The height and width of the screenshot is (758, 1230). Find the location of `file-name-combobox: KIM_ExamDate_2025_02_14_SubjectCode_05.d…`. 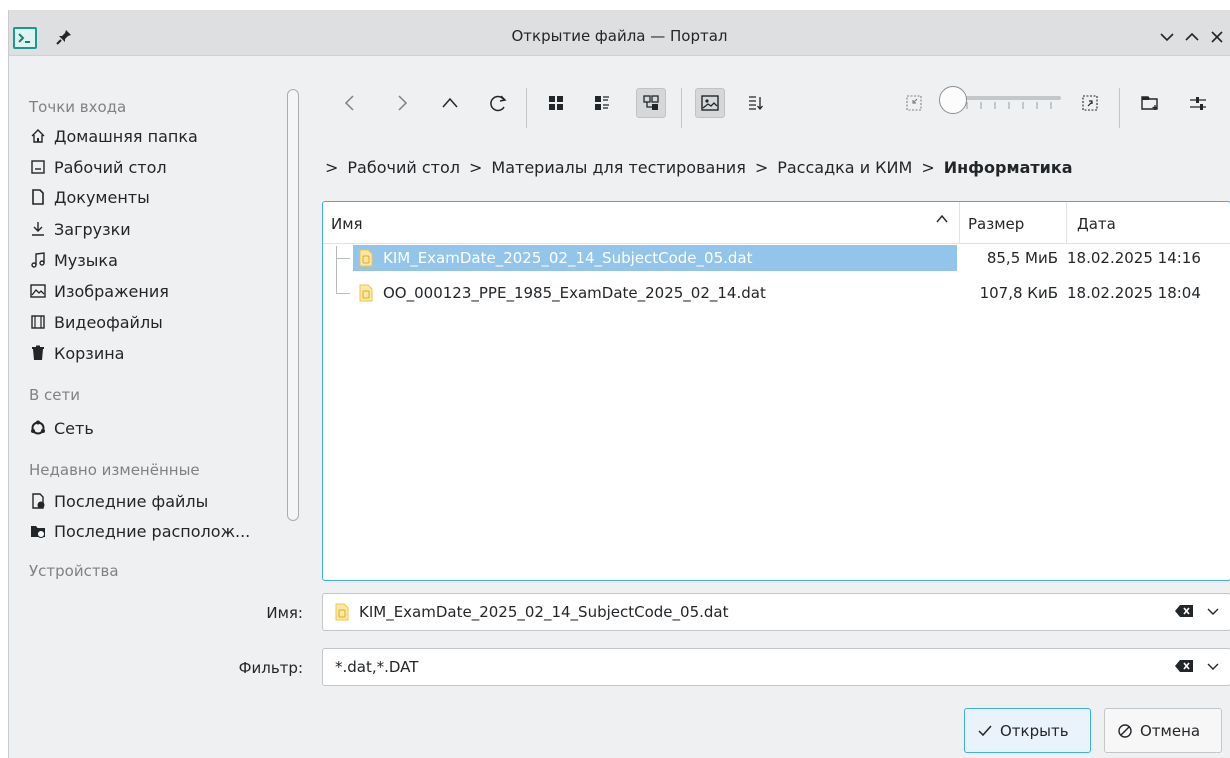

file-name-combobox: KIM_ExamDate_2025_02_14_SubjectCode_05.d… is located at coordinates (776, 612).